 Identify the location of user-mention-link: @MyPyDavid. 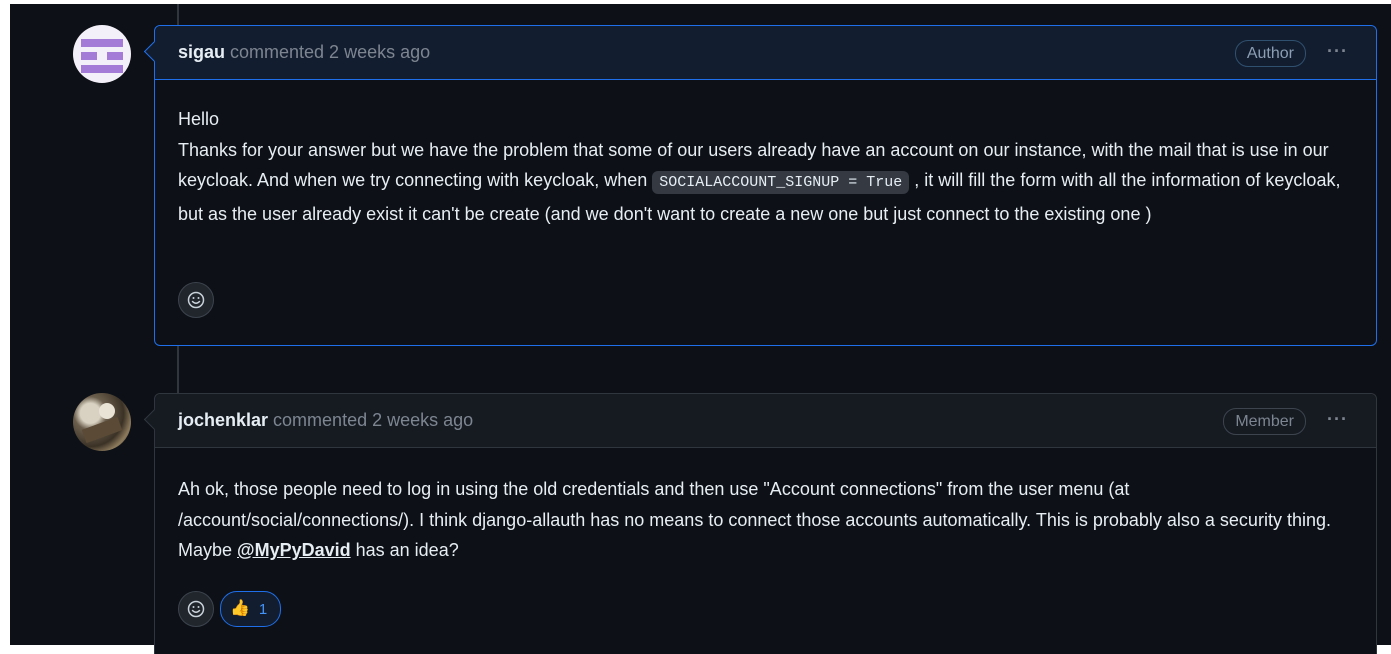
(294, 550).